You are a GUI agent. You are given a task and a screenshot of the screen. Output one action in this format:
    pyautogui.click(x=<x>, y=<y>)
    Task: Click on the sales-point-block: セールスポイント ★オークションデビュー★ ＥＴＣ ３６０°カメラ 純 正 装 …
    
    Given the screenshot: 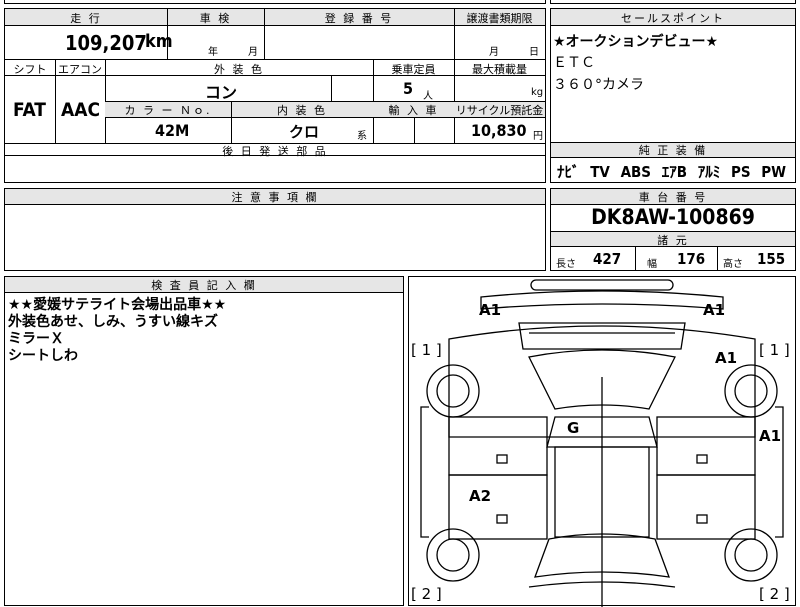 What is the action you would take?
    pyautogui.click(x=673, y=95)
    